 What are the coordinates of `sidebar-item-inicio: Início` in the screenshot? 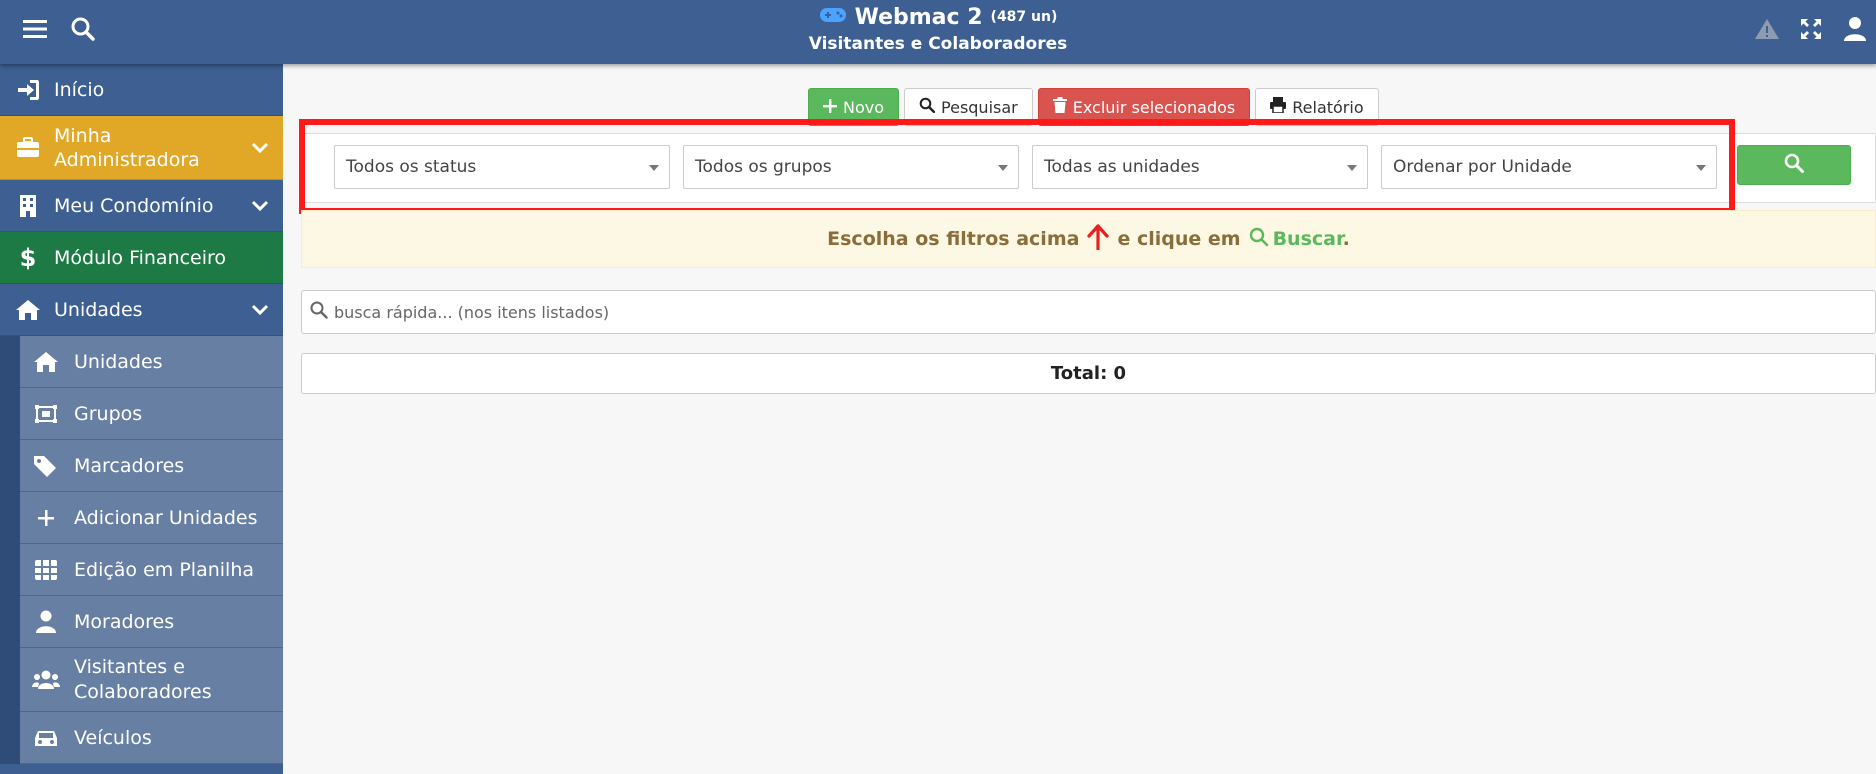 It's located at (141, 90).